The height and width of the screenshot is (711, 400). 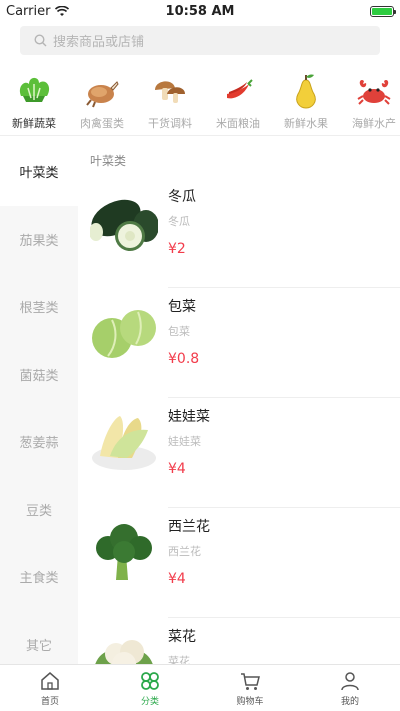 What do you see at coordinates (40, 40) in the screenshot?
I see `search-icon` at bounding box center [40, 40].